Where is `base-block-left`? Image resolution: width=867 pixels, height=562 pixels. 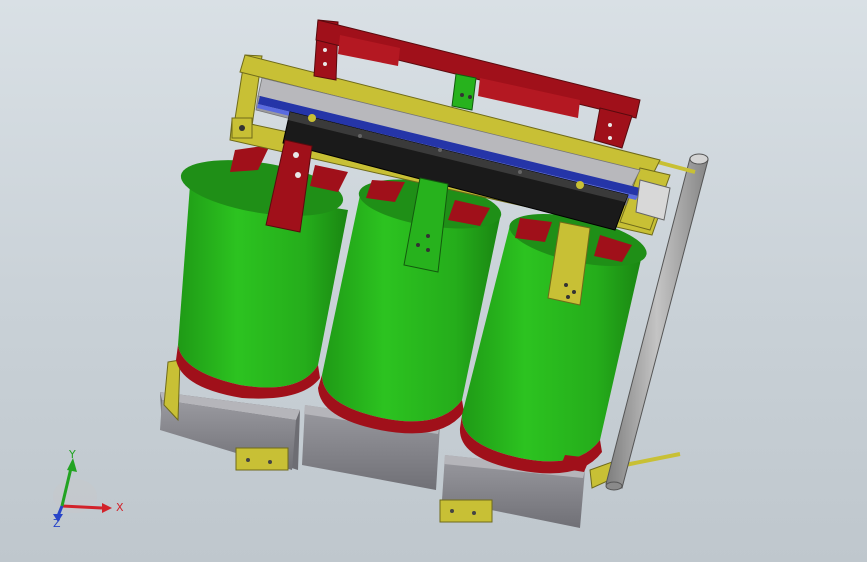
base-block-left is located at coordinates (230, 431).